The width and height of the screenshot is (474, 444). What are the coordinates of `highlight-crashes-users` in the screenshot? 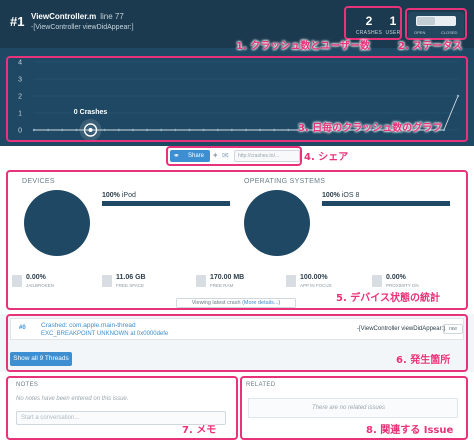 It's located at (373, 23).